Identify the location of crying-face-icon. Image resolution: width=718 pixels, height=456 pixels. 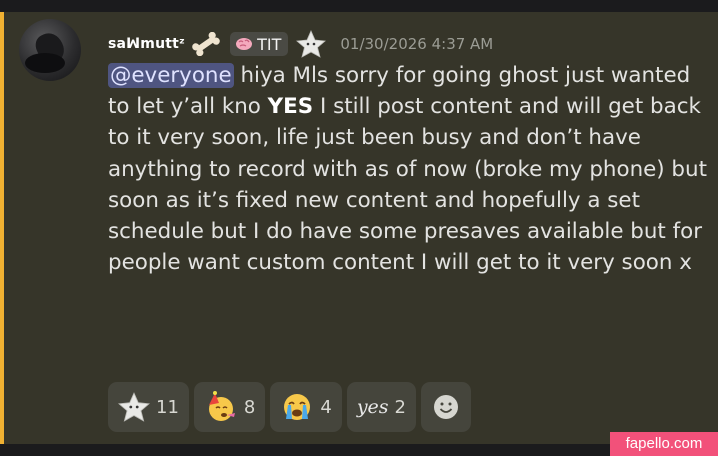
(297, 407).